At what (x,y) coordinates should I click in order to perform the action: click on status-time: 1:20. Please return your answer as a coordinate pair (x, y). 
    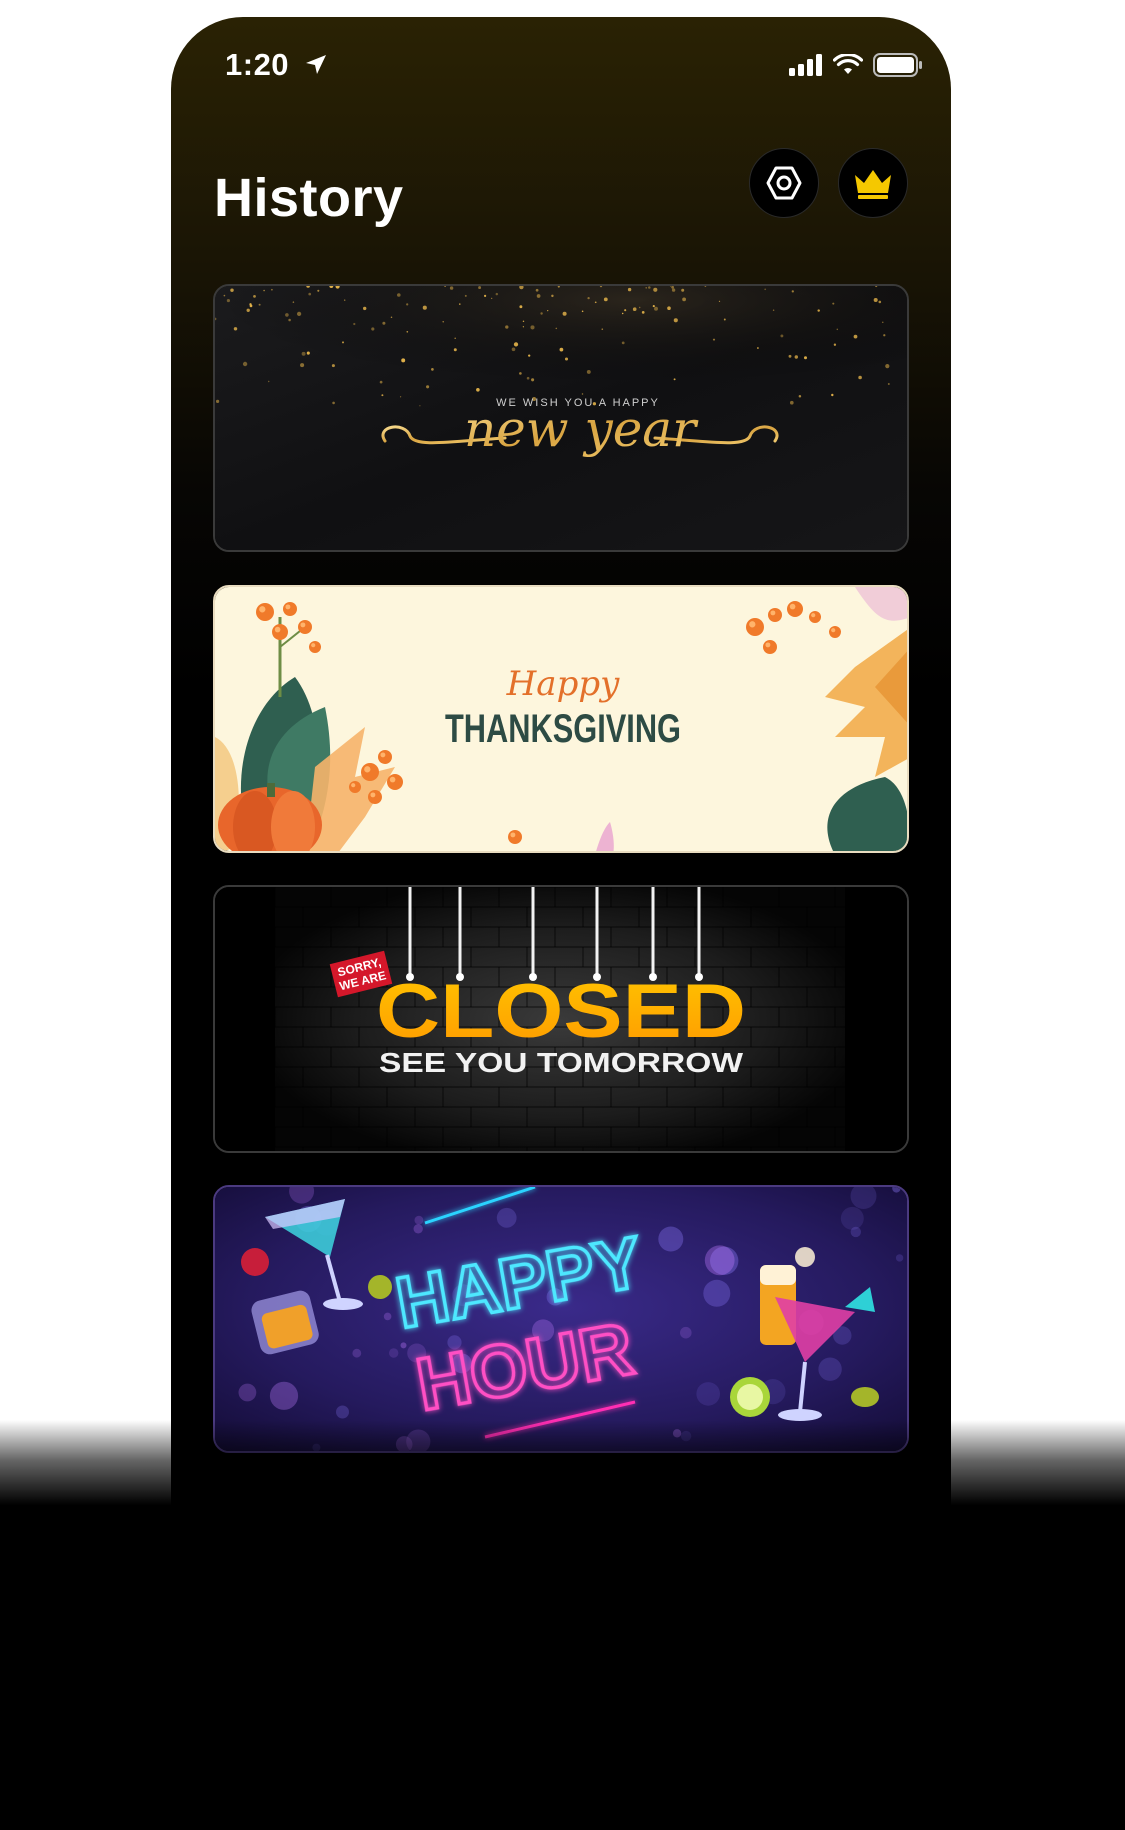
    Looking at the image, I should click on (257, 64).